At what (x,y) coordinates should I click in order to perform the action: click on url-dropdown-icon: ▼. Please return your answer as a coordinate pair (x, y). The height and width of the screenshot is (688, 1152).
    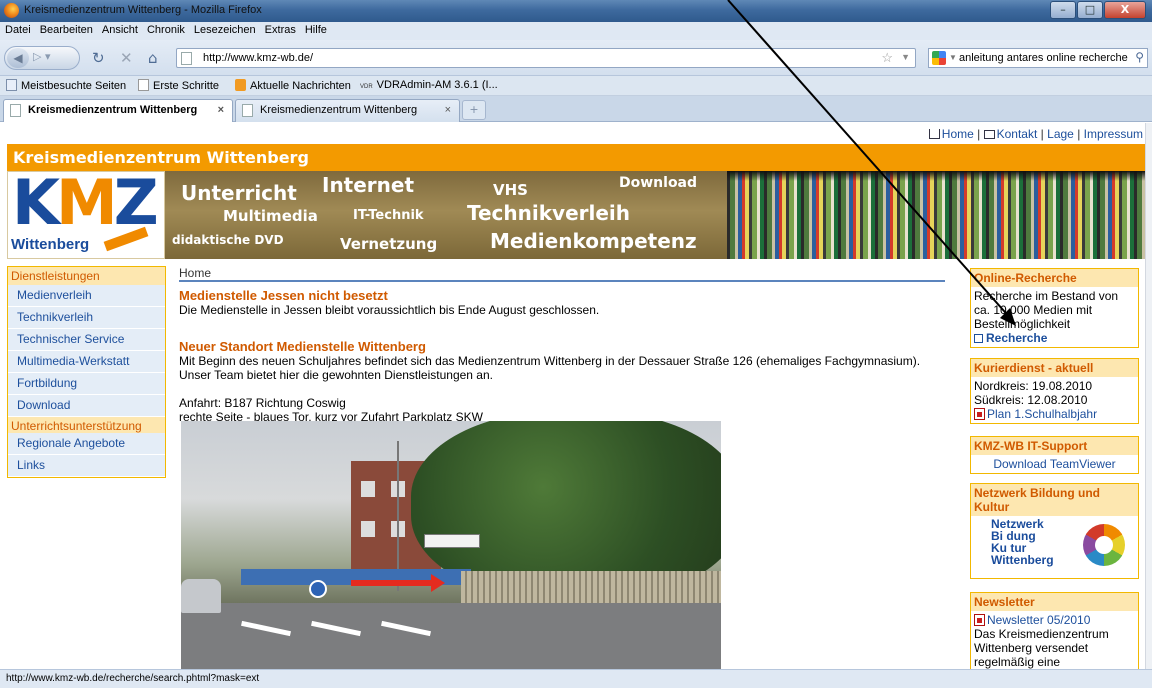
    Looking at the image, I should click on (905, 57).